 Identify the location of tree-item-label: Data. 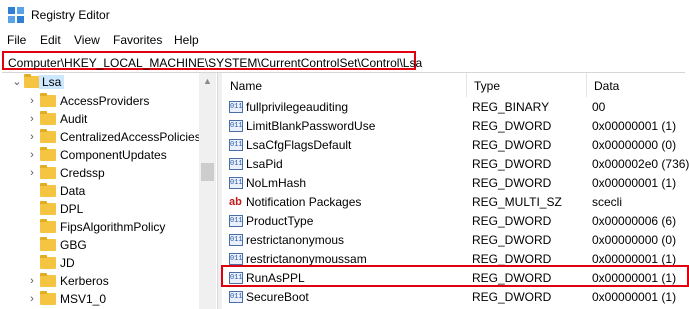
(73, 191).